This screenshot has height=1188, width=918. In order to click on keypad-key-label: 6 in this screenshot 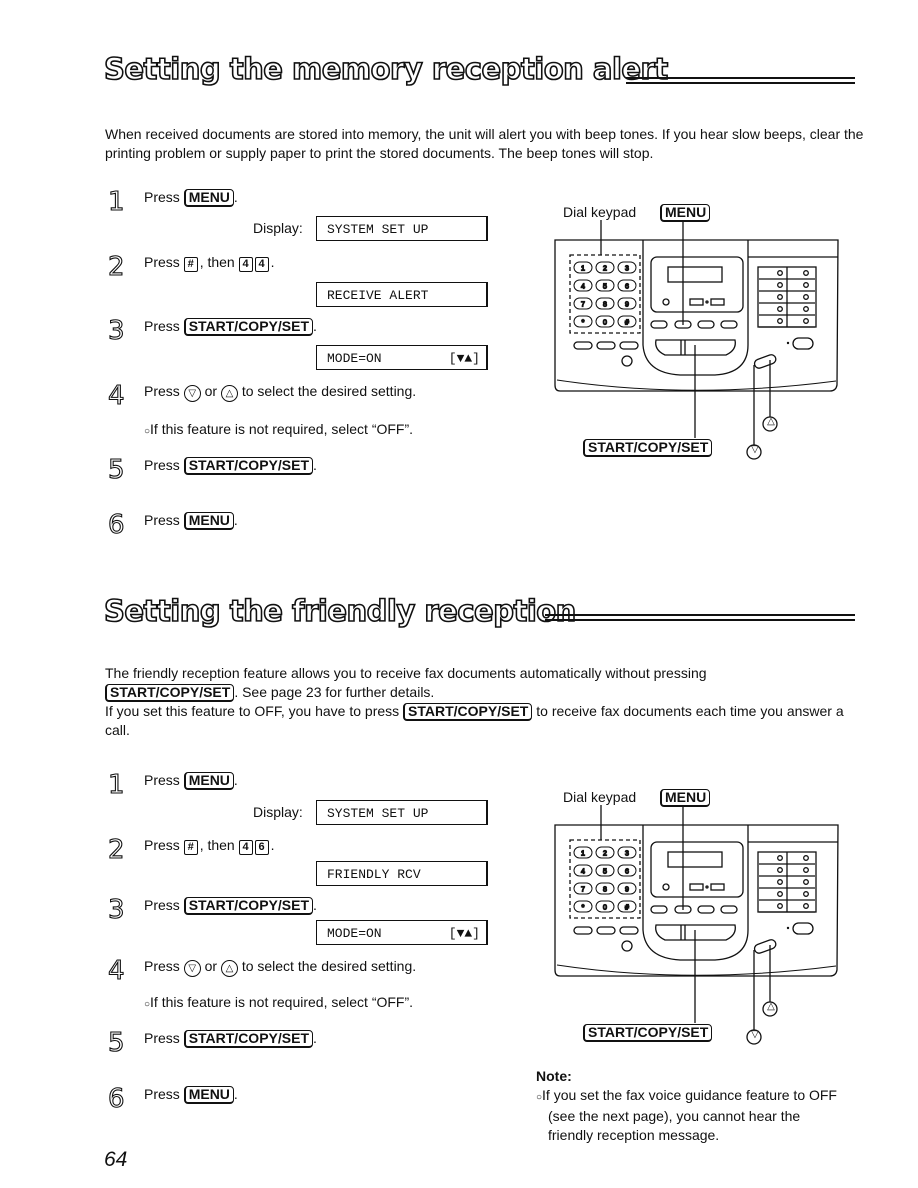, I will do `click(627, 287)`.